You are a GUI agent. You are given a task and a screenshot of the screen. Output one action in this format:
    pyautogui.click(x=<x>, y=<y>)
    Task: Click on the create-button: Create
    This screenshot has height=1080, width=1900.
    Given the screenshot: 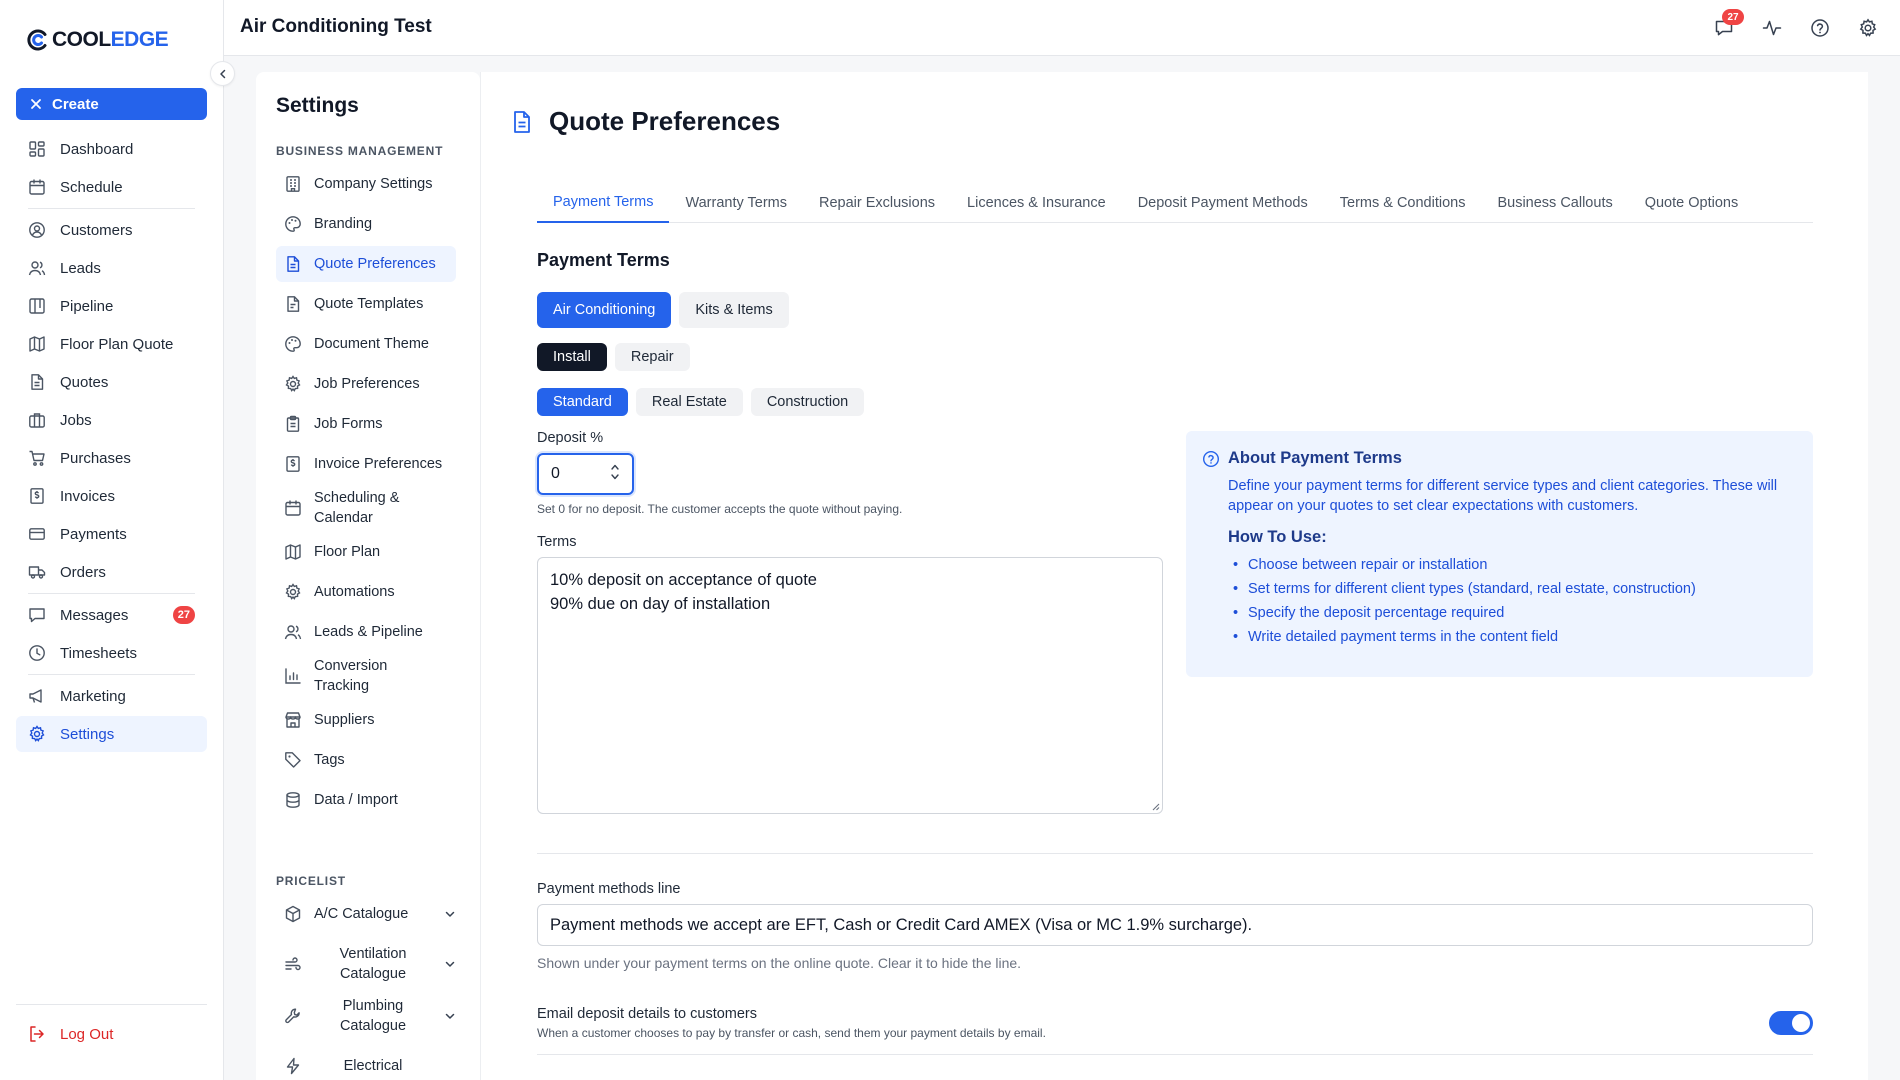 What is the action you would take?
    pyautogui.click(x=111, y=104)
    